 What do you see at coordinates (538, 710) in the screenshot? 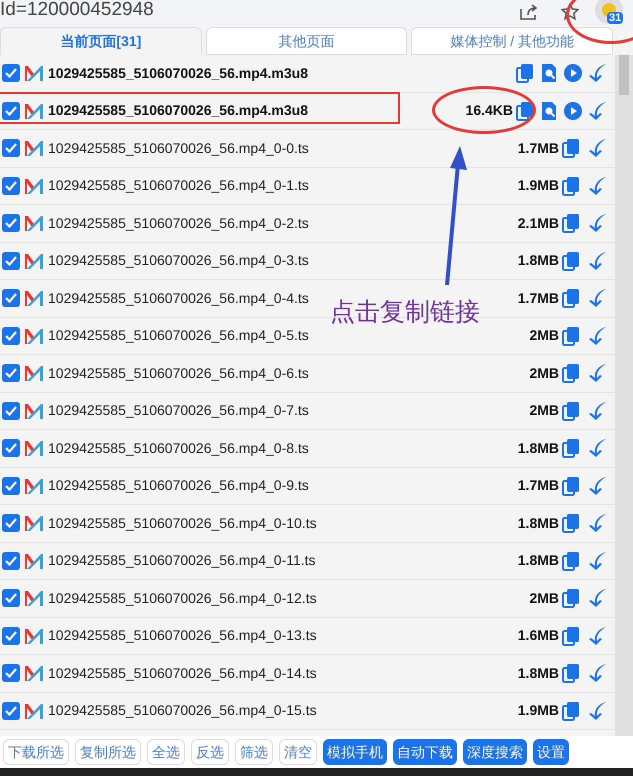
I see `file-size: 1.9MB` at bounding box center [538, 710].